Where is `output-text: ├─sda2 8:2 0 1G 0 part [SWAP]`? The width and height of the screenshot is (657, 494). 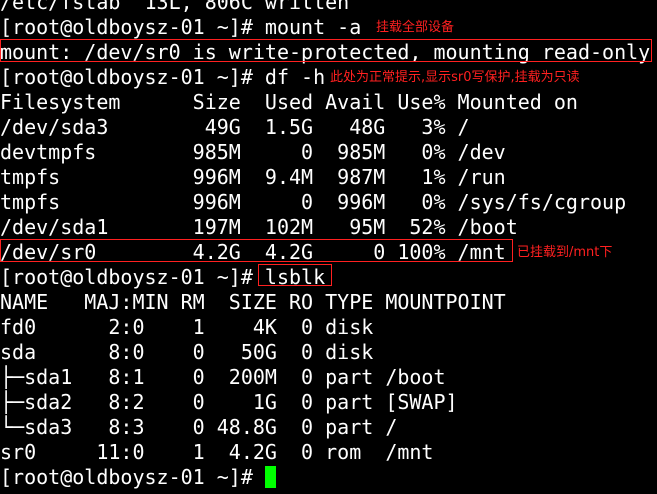
output-text: ├─sda2 8:2 0 1G 0 part [SWAP] is located at coordinates (229, 402).